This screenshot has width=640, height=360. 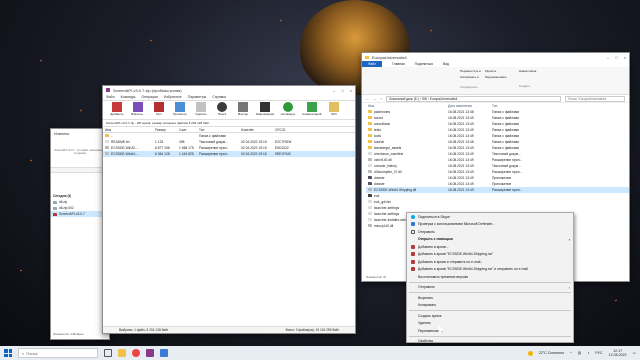 What do you see at coordinates (490, 342) in the screenshot?
I see `menu-item-properties: Свойства` at bounding box center [490, 342].